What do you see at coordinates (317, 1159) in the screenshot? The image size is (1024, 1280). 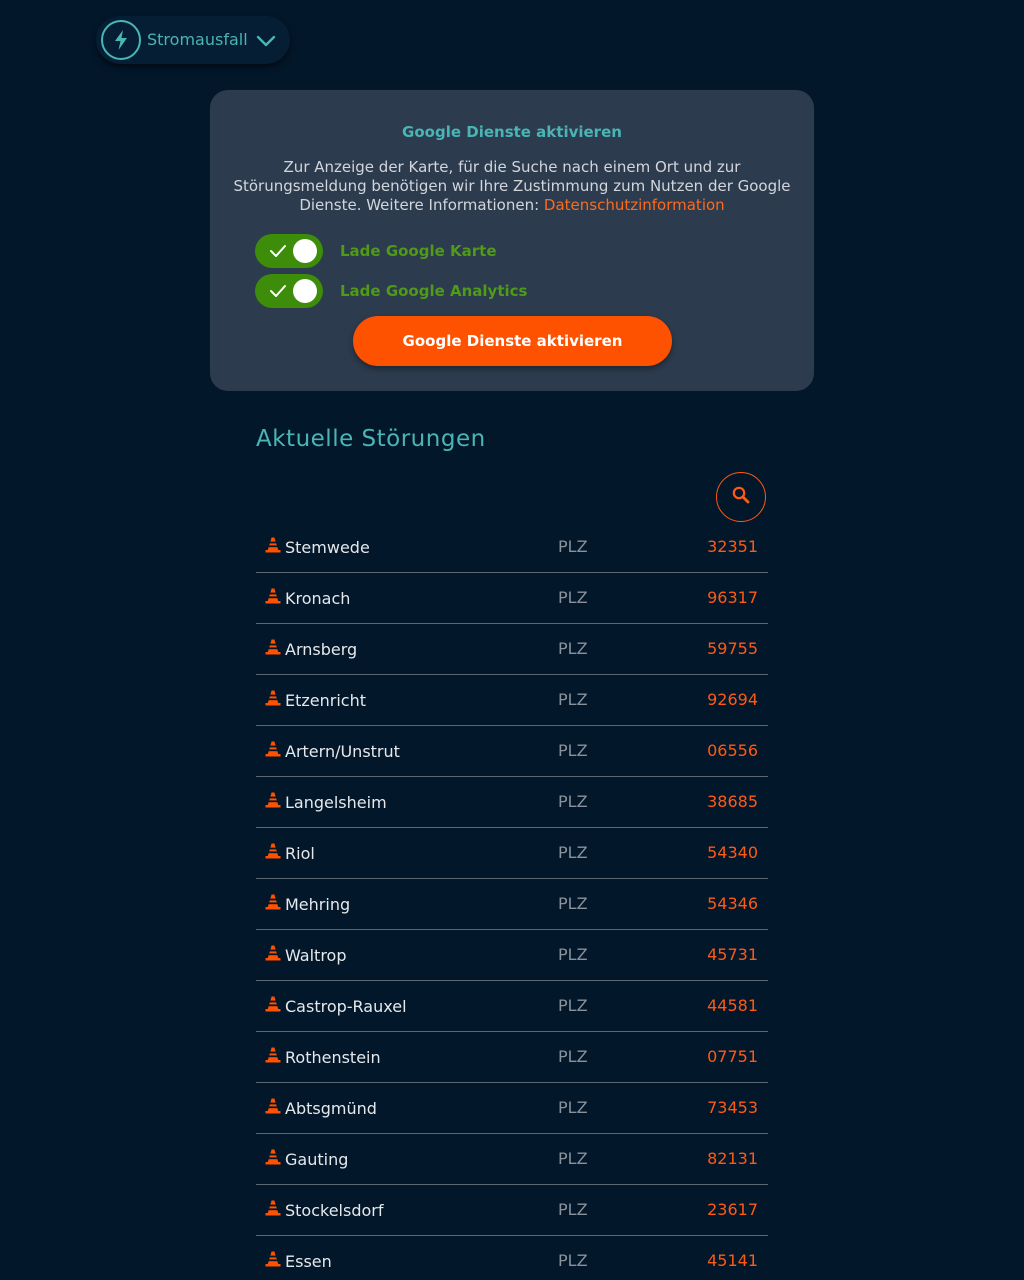 I see `outage-town: Gauting` at bounding box center [317, 1159].